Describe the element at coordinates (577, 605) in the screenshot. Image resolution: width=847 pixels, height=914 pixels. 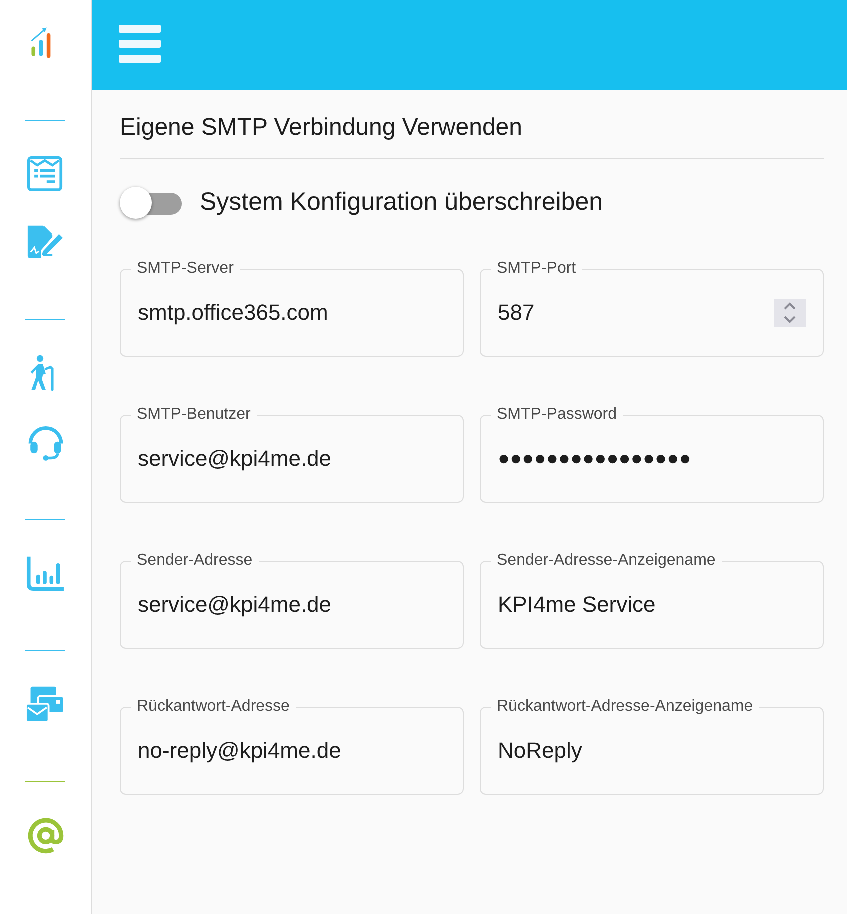
I see `field-value: KPI4me Service` at that location.